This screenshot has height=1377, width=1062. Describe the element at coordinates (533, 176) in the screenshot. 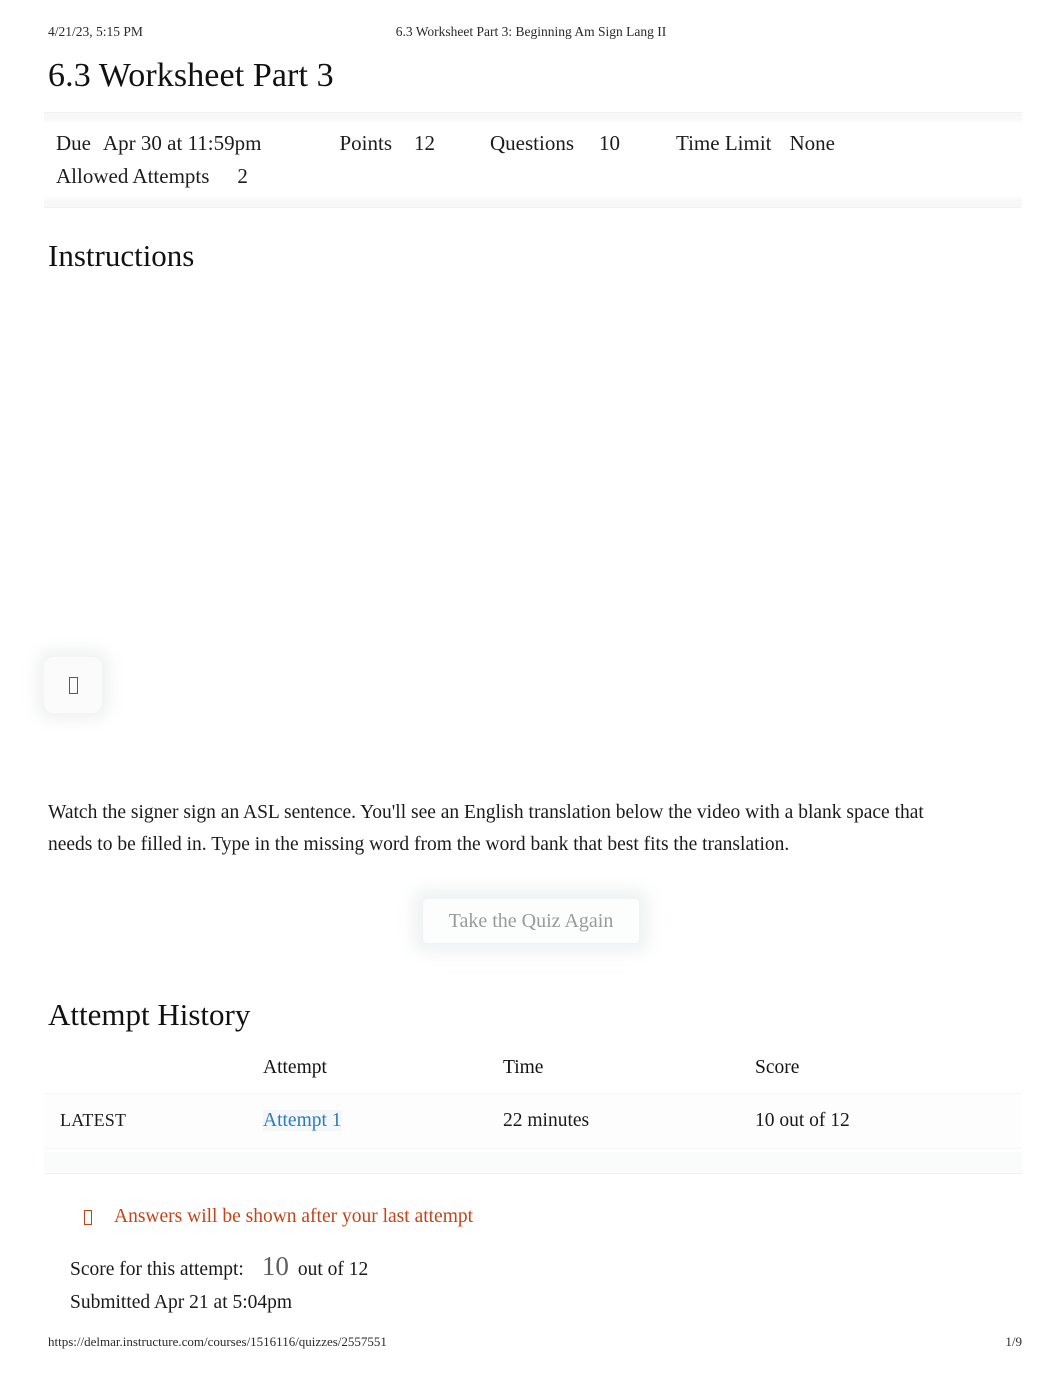

I see `quiz-details-row-2: Allowed Attempts 2` at that location.